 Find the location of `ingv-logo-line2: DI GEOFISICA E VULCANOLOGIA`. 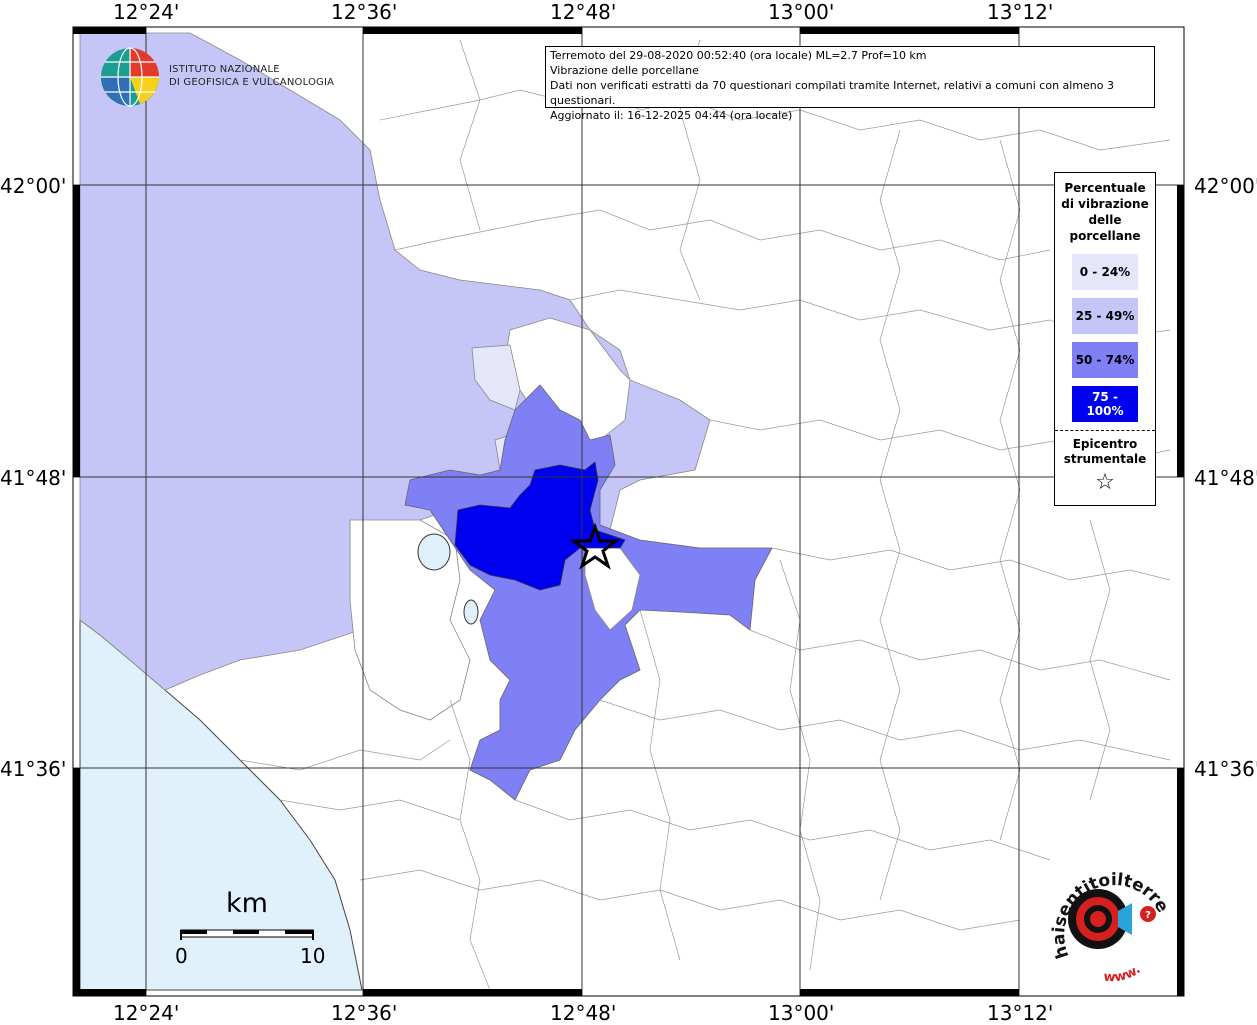

ingv-logo-line2: DI GEOFISICA E VULCANOLOGIA is located at coordinates (252, 82).